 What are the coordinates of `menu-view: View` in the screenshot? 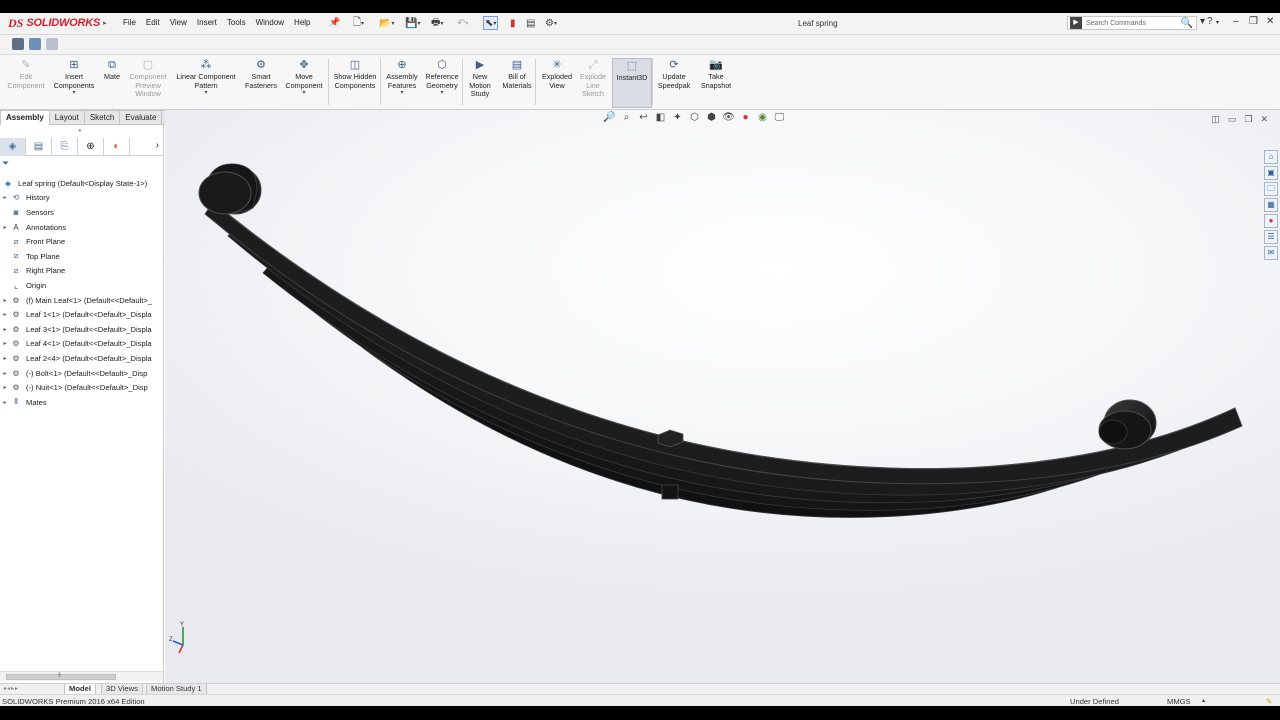 It's located at (178, 22).